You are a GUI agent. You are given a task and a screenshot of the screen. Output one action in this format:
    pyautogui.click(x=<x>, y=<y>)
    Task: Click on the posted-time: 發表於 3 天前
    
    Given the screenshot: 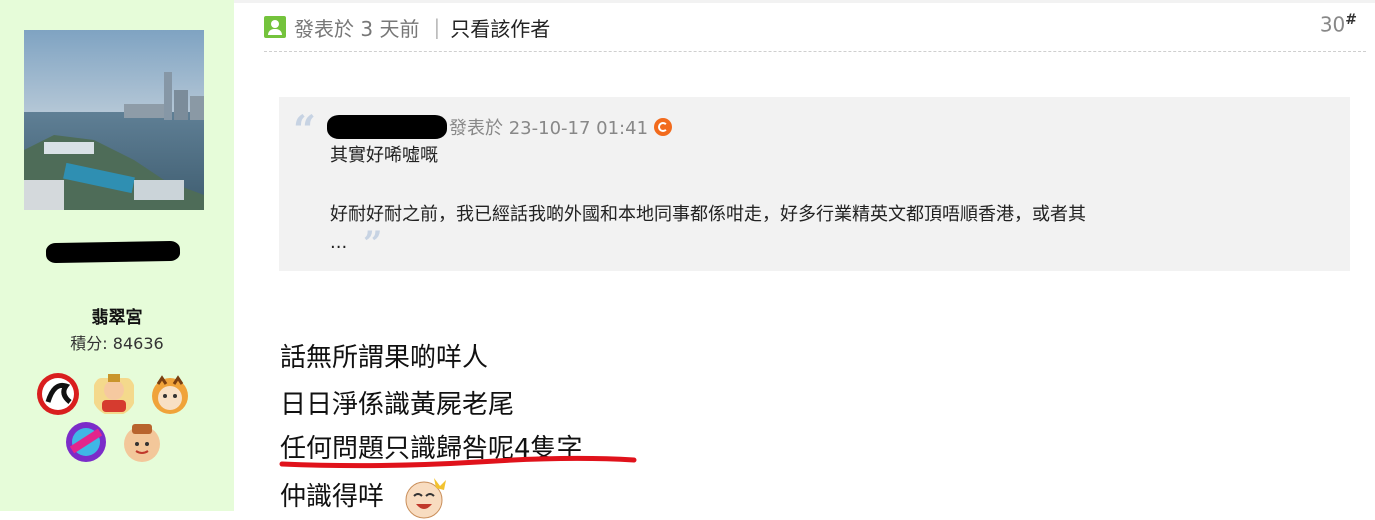 What is the action you would take?
    pyautogui.click(x=357, y=28)
    